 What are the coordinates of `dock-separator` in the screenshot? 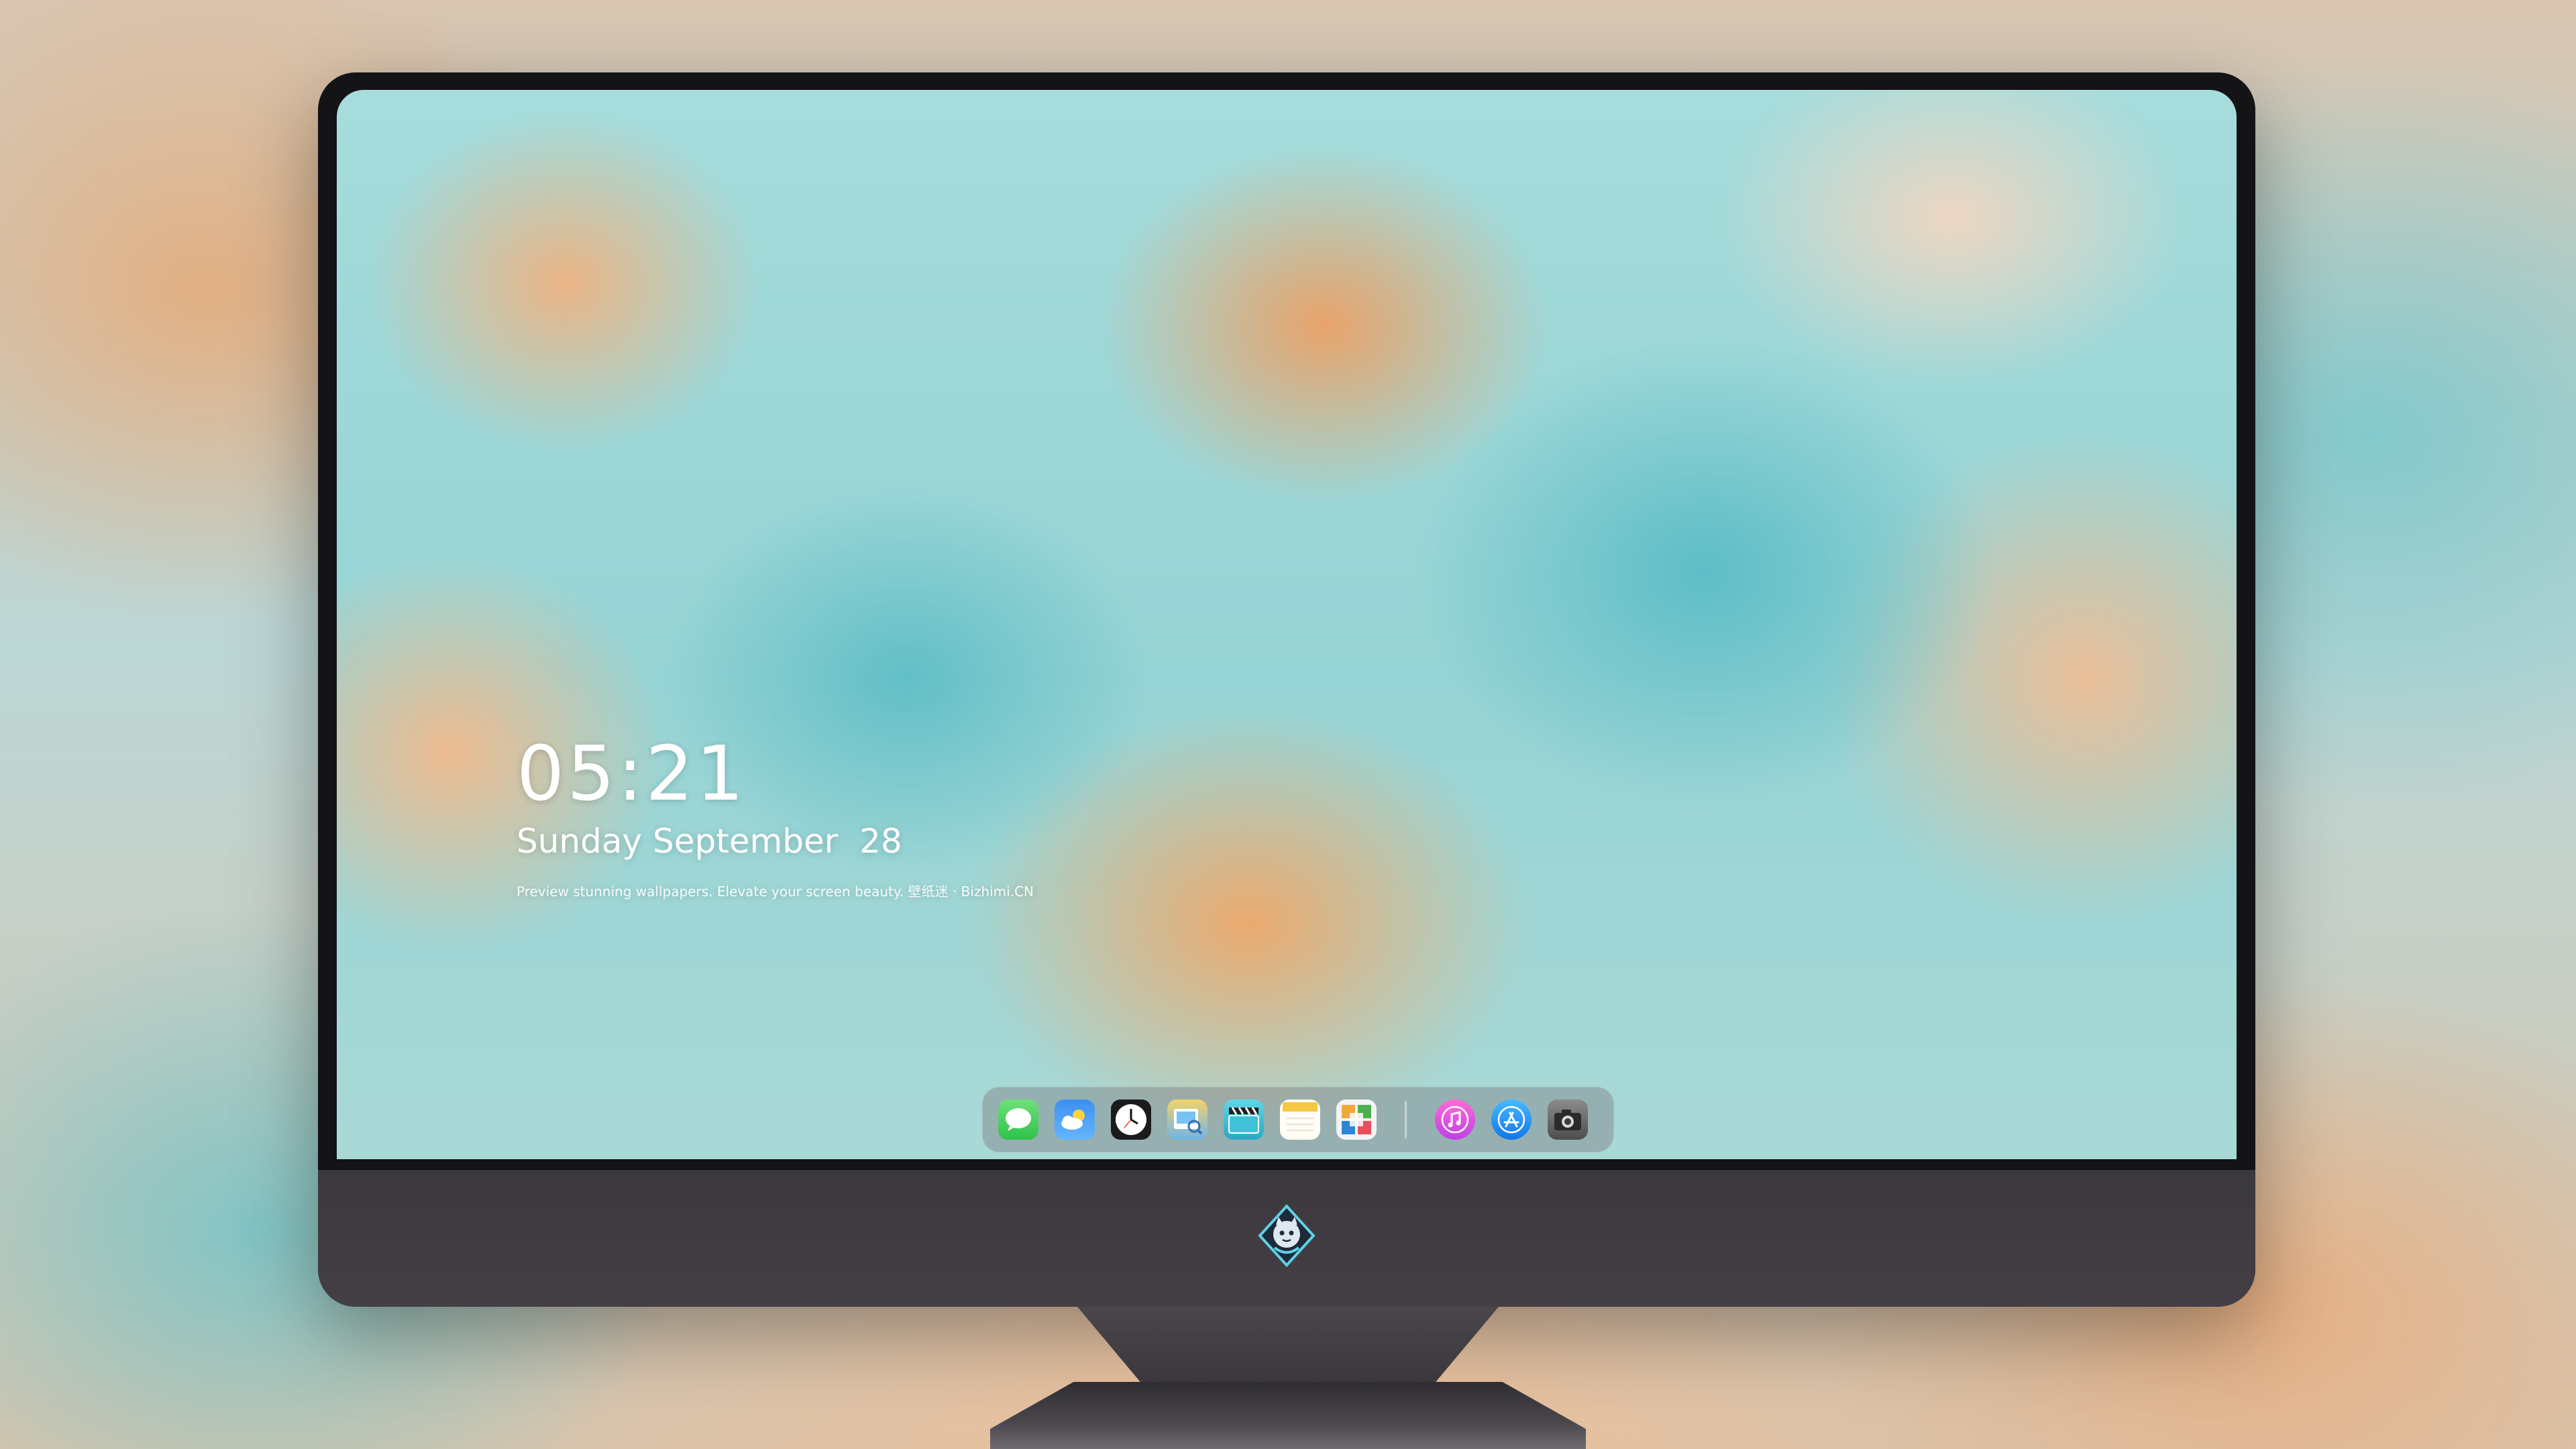 It's located at (1406, 1119).